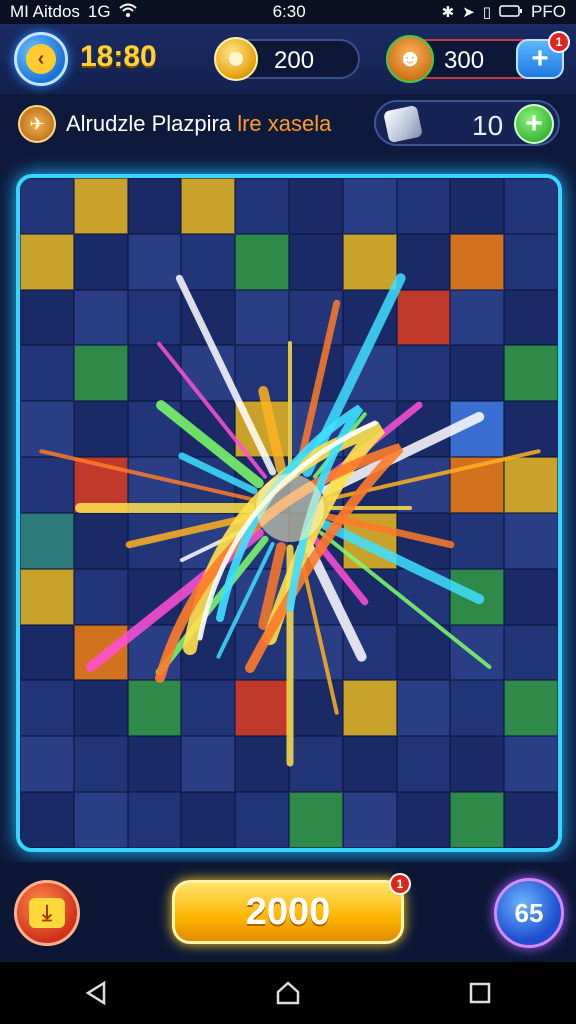 This screenshot has width=576, height=1024. I want to click on add-heroes-button: + 1, so click(543, 55).